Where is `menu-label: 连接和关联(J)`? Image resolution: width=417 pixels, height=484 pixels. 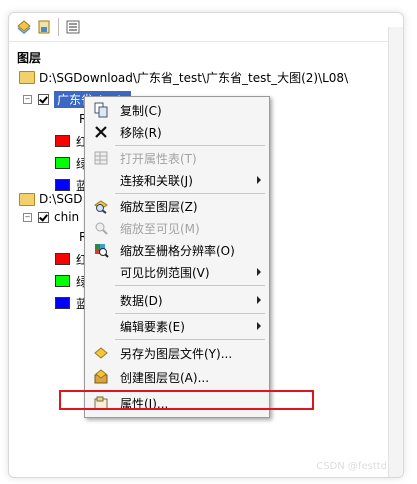
menu-label: 连接和关联(J) is located at coordinates (156, 180).